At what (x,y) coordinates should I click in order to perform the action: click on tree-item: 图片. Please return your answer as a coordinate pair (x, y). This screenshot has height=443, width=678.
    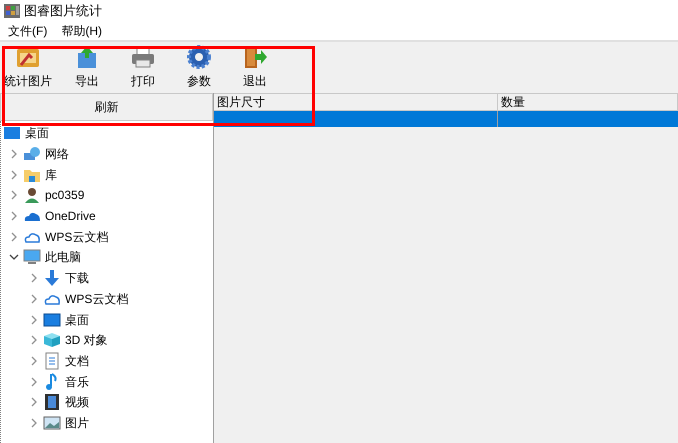
    Looking at the image, I should click on (77, 423).